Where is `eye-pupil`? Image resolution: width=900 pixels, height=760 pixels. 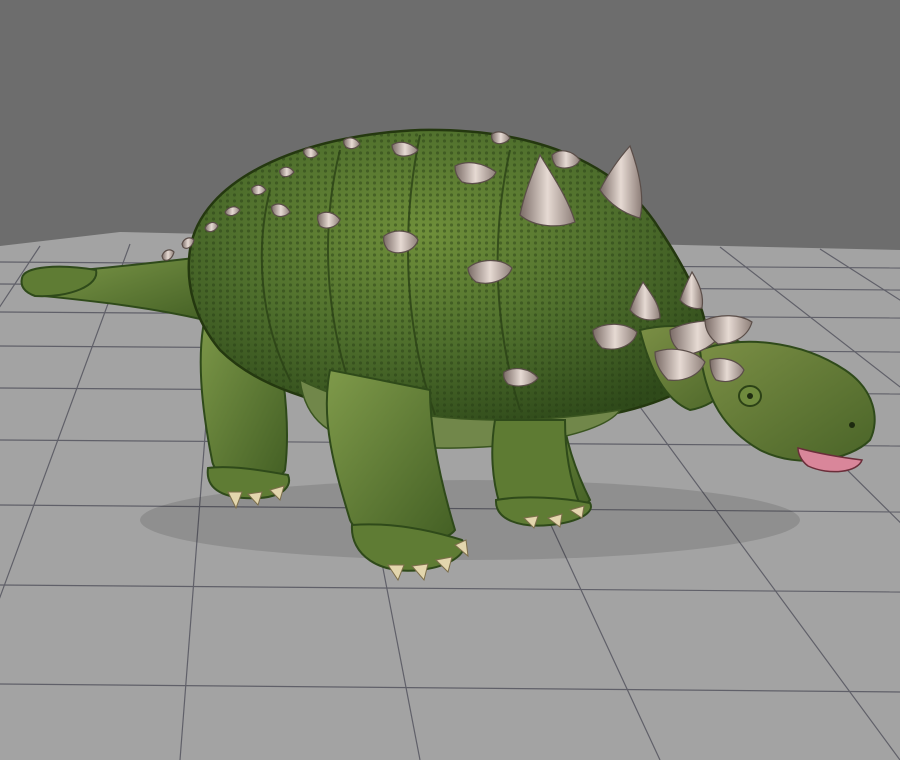
eye-pupil is located at coordinates (750, 396).